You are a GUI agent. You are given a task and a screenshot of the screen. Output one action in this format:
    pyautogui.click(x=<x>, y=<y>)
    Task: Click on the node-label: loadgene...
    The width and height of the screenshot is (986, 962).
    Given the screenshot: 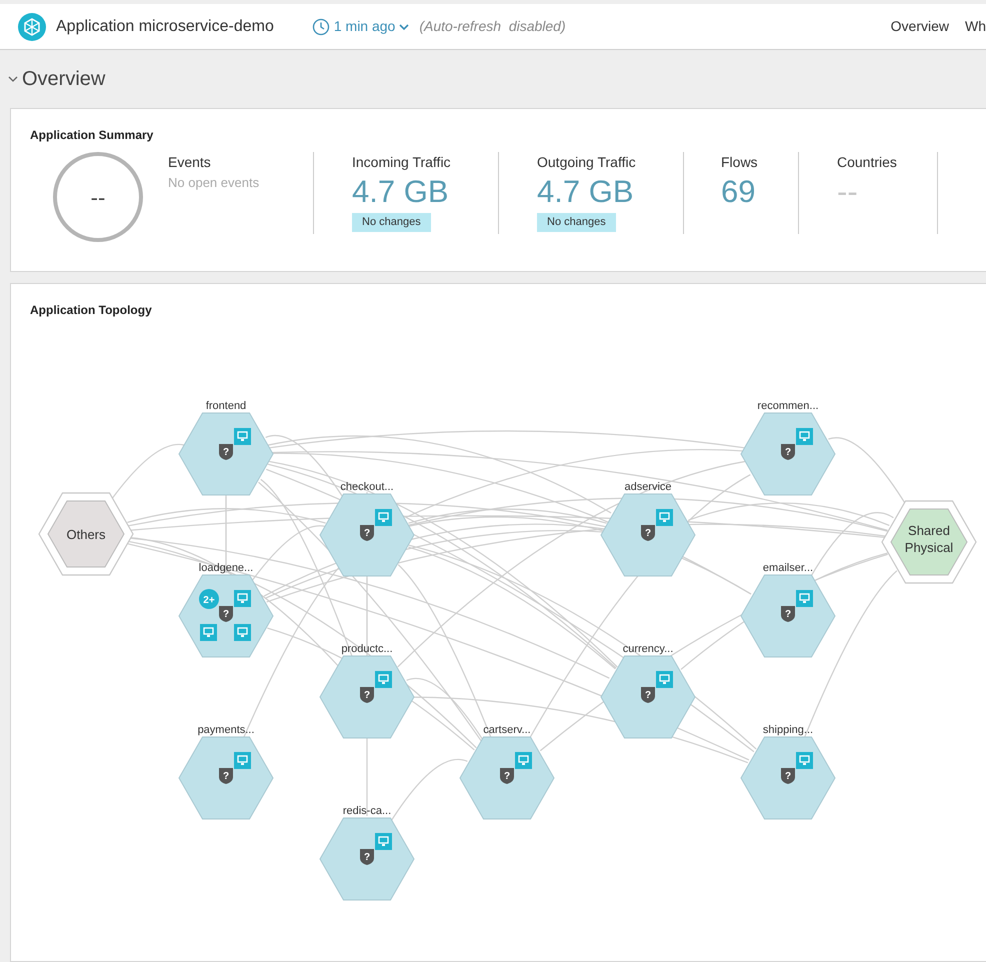 What is the action you would take?
    pyautogui.click(x=226, y=568)
    